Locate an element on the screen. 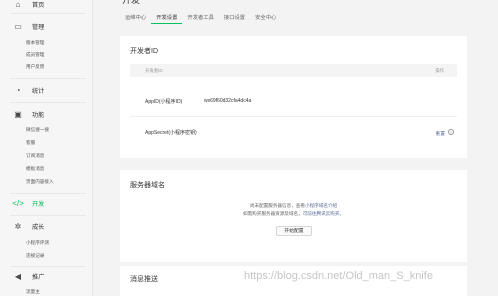 The image size is (498, 296). nav-promote-label: 推广 is located at coordinates (38, 277).